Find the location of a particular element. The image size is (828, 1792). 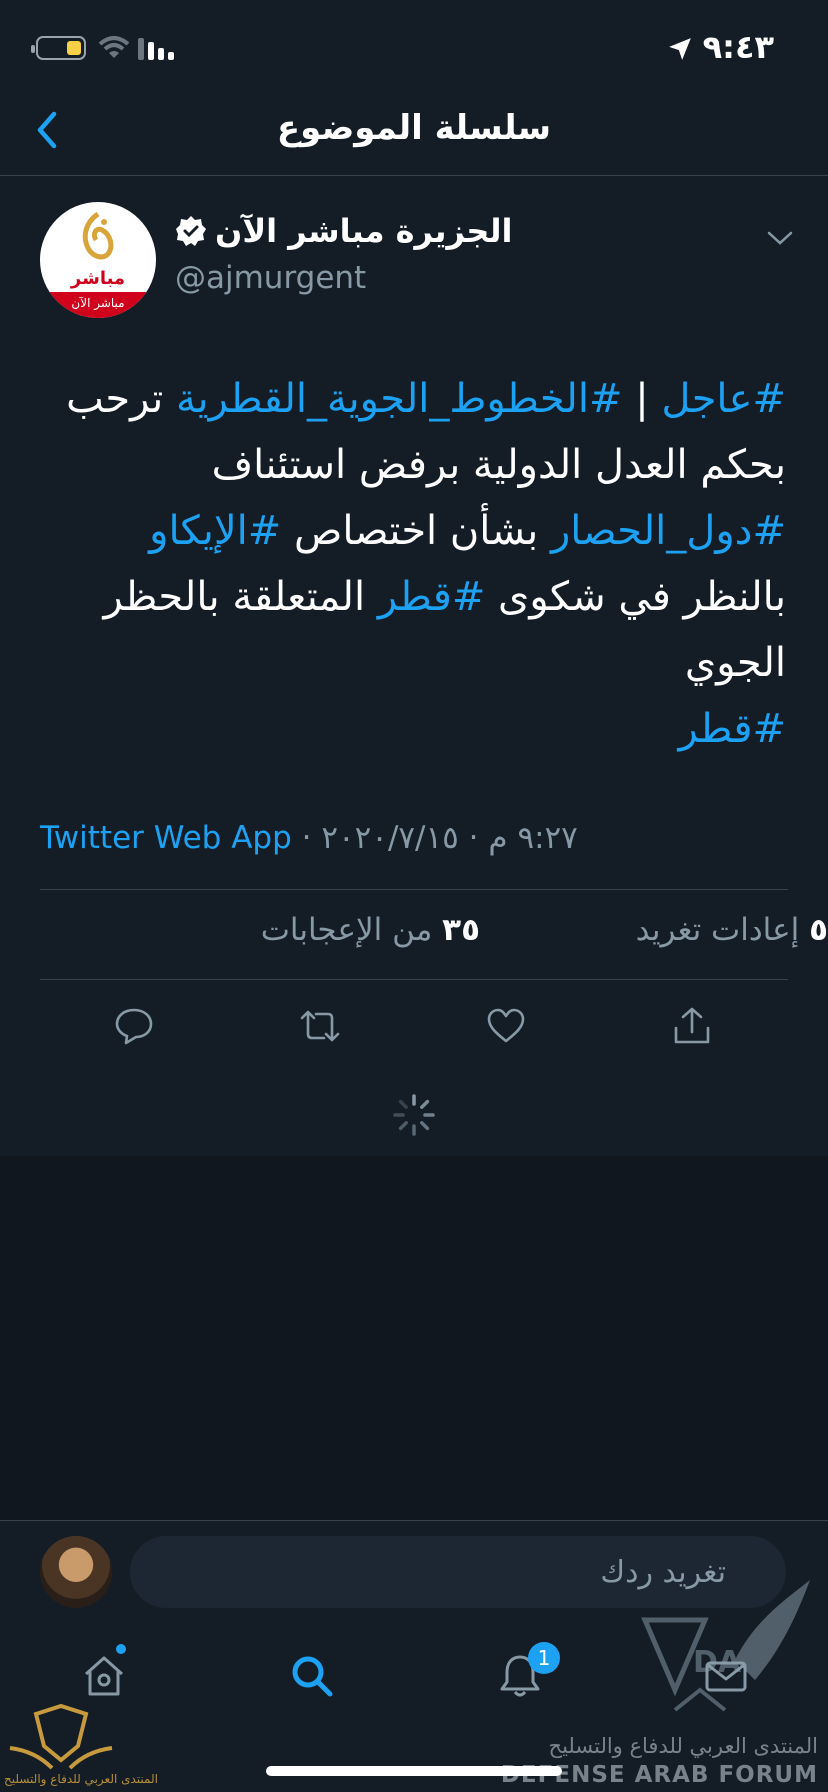

chevron-down-icon is located at coordinates (780, 238).